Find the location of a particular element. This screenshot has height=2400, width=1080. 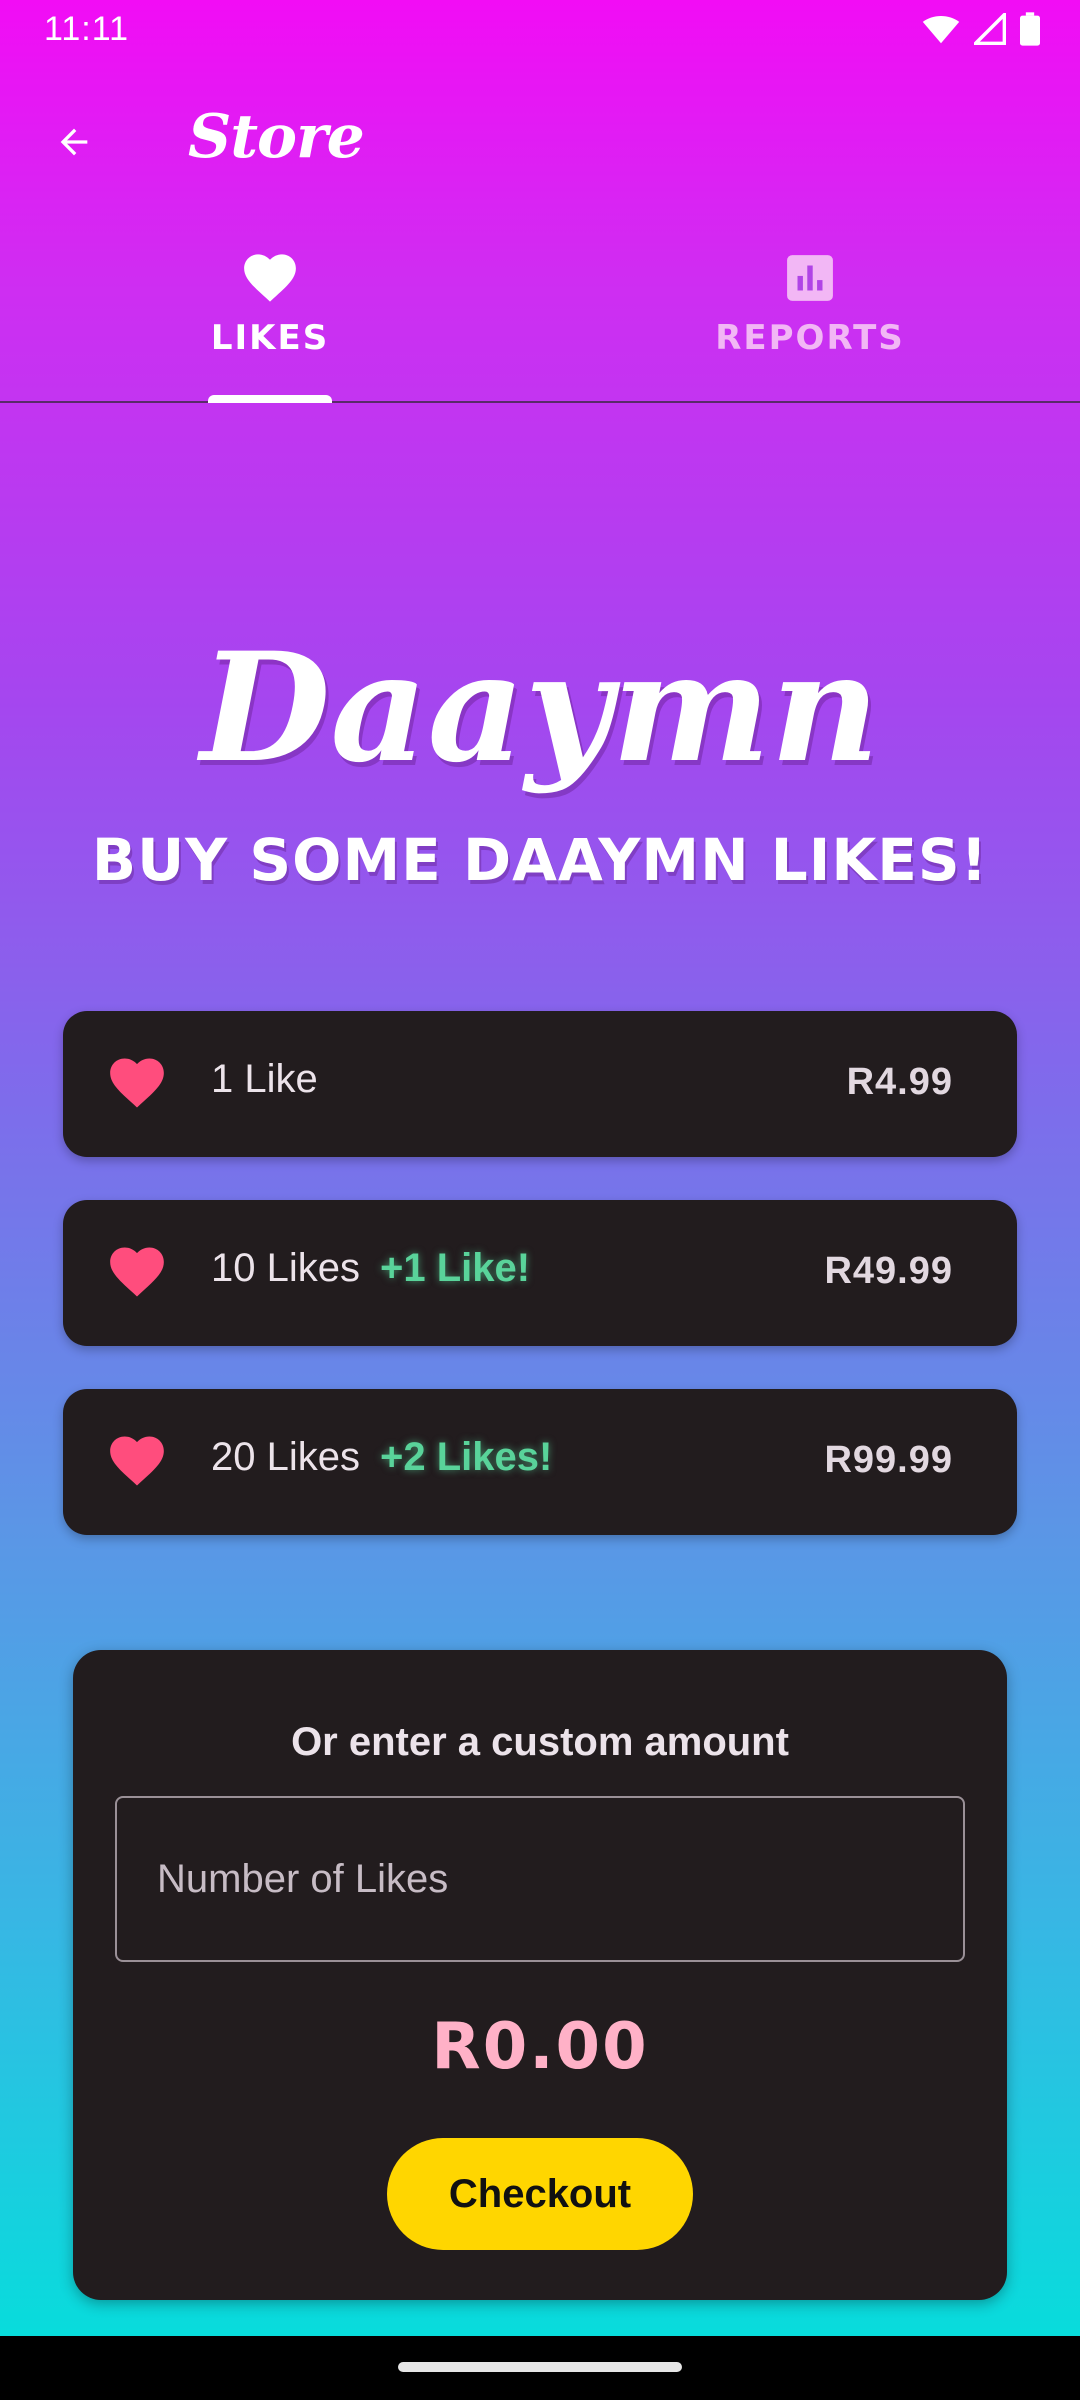

wifi-icon is located at coordinates (941, 29).